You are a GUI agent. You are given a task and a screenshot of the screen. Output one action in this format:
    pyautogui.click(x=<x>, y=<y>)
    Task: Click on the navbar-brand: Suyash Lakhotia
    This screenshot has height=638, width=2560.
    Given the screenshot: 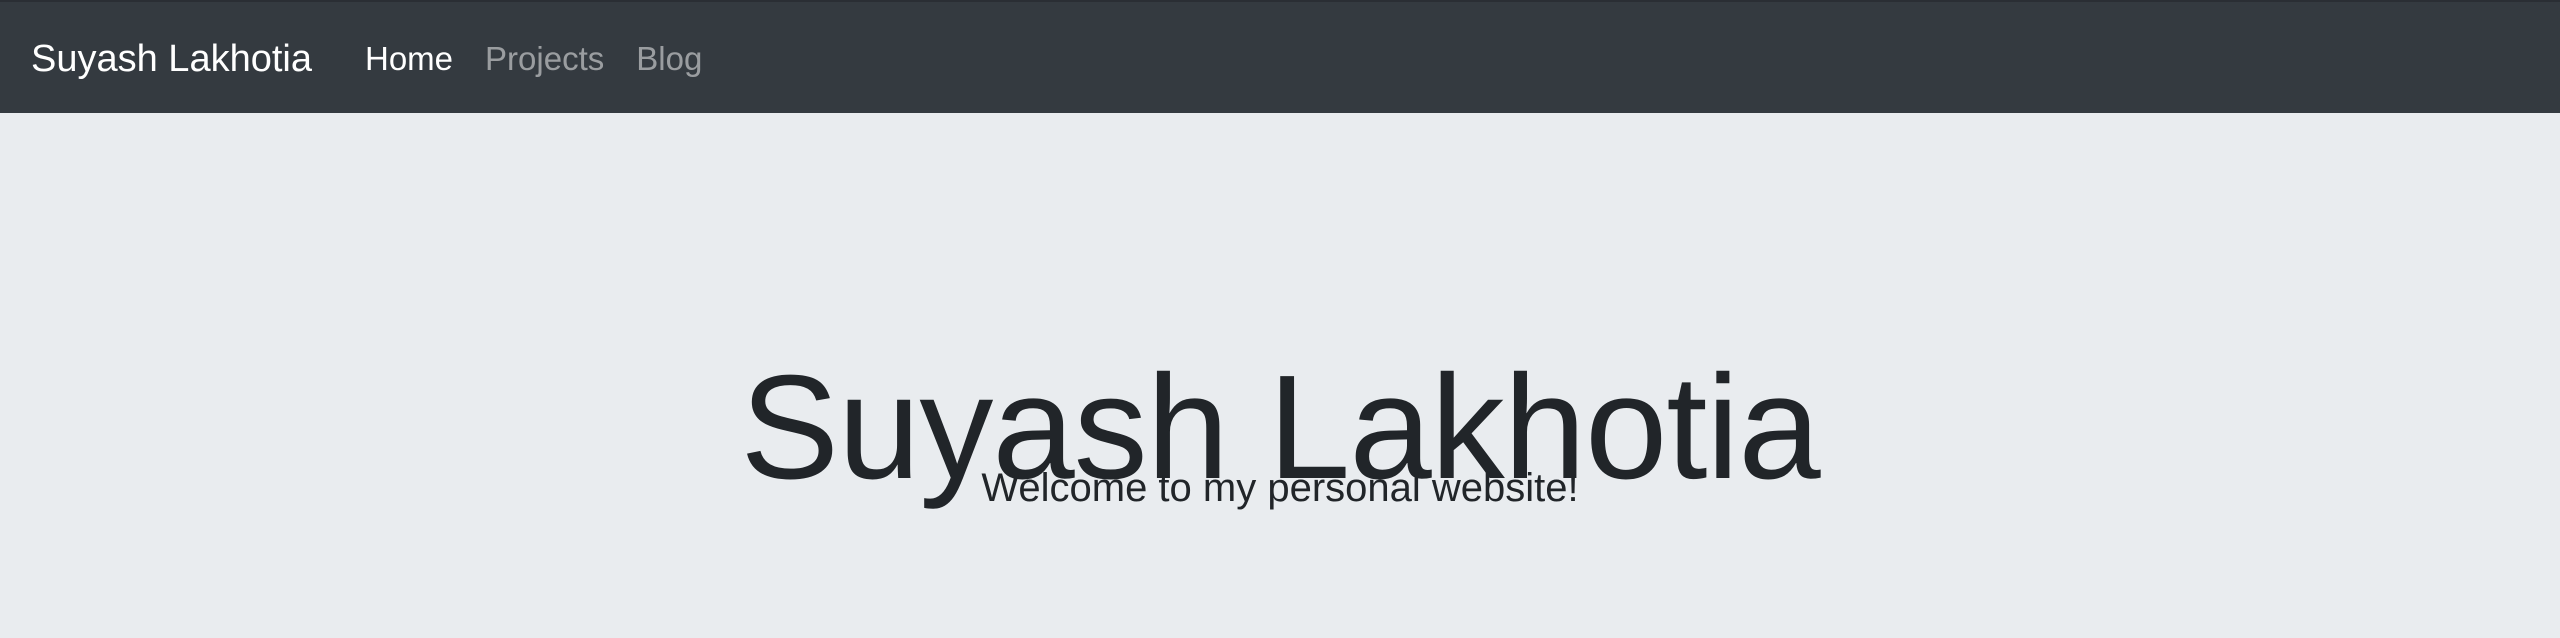 What is the action you would take?
    pyautogui.click(x=171, y=59)
    